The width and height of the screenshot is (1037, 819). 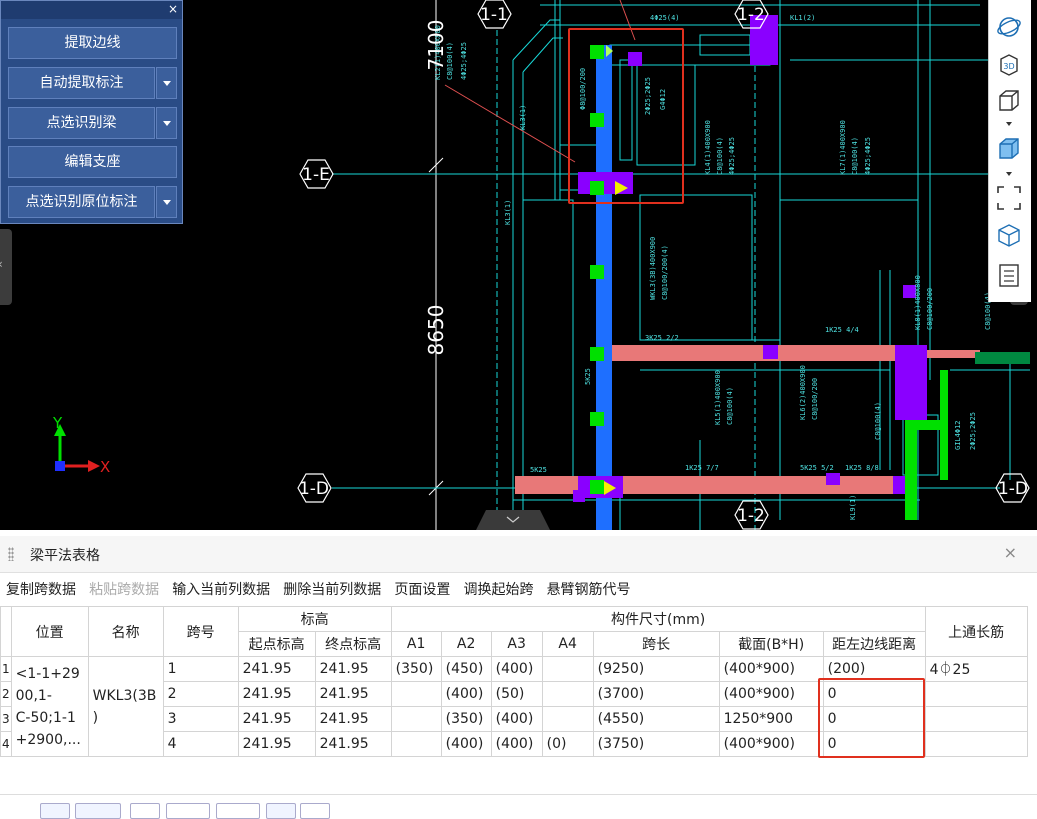 What do you see at coordinates (702, 468) in the screenshot?
I see `svg-text: 1K25 7/7` at bounding box center [702, 468].